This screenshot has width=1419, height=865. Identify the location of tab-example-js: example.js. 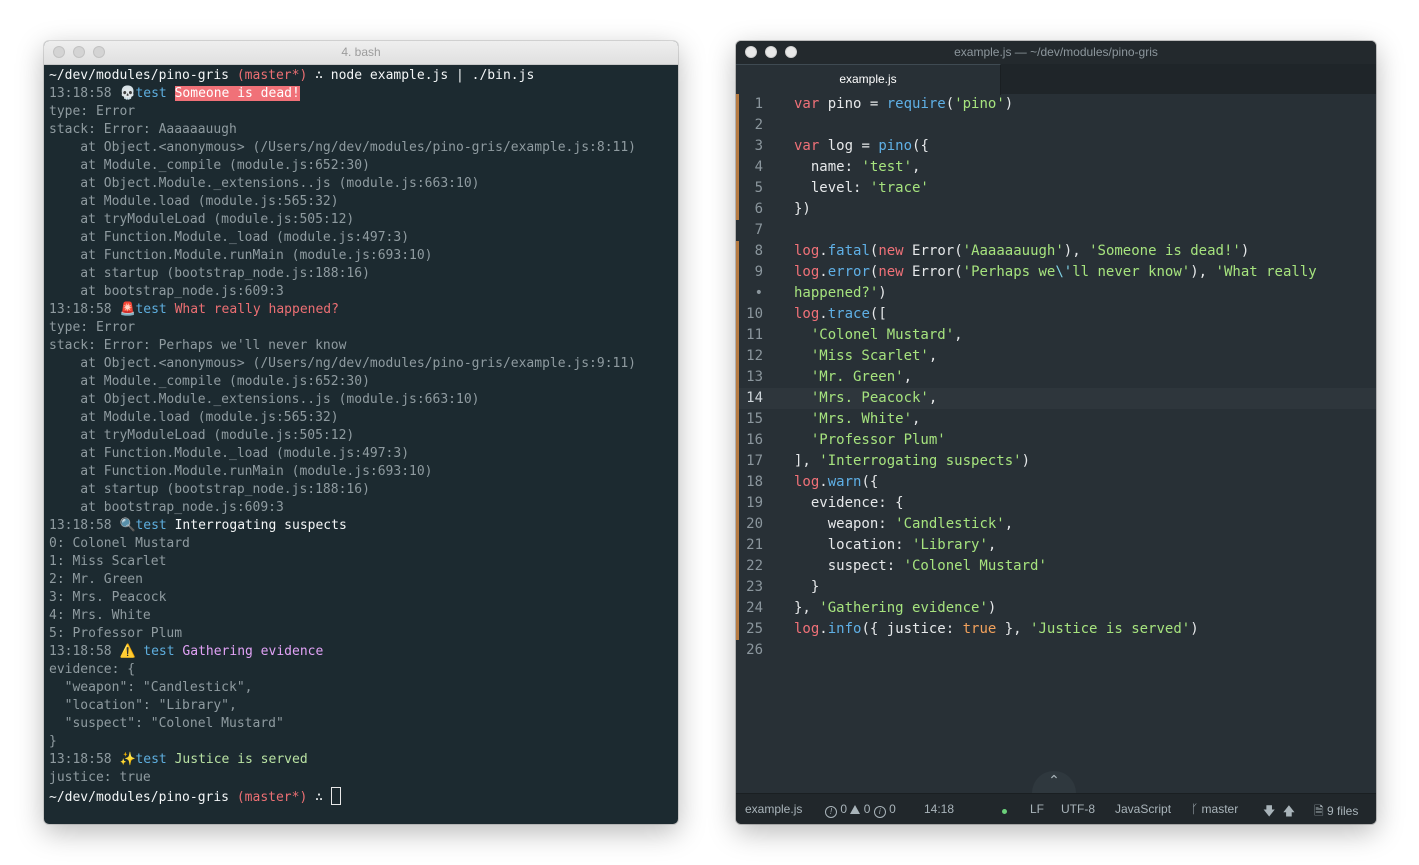
(868, 79).